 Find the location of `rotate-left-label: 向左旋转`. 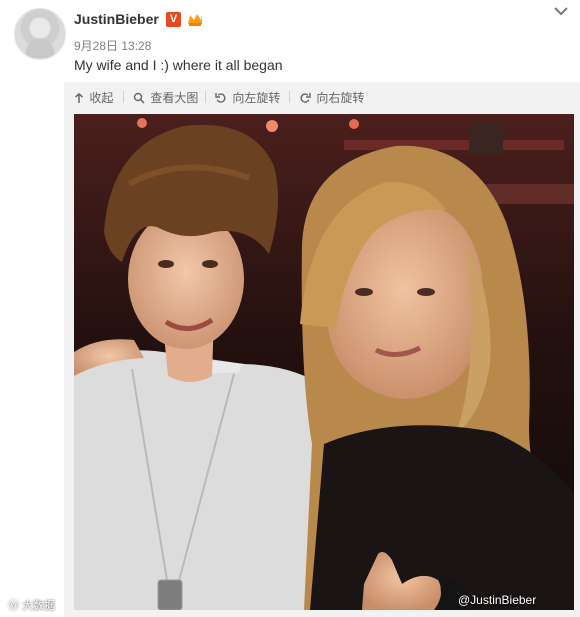

rotate-left-label: 向左旋转 is located at coordinates (256, 98).